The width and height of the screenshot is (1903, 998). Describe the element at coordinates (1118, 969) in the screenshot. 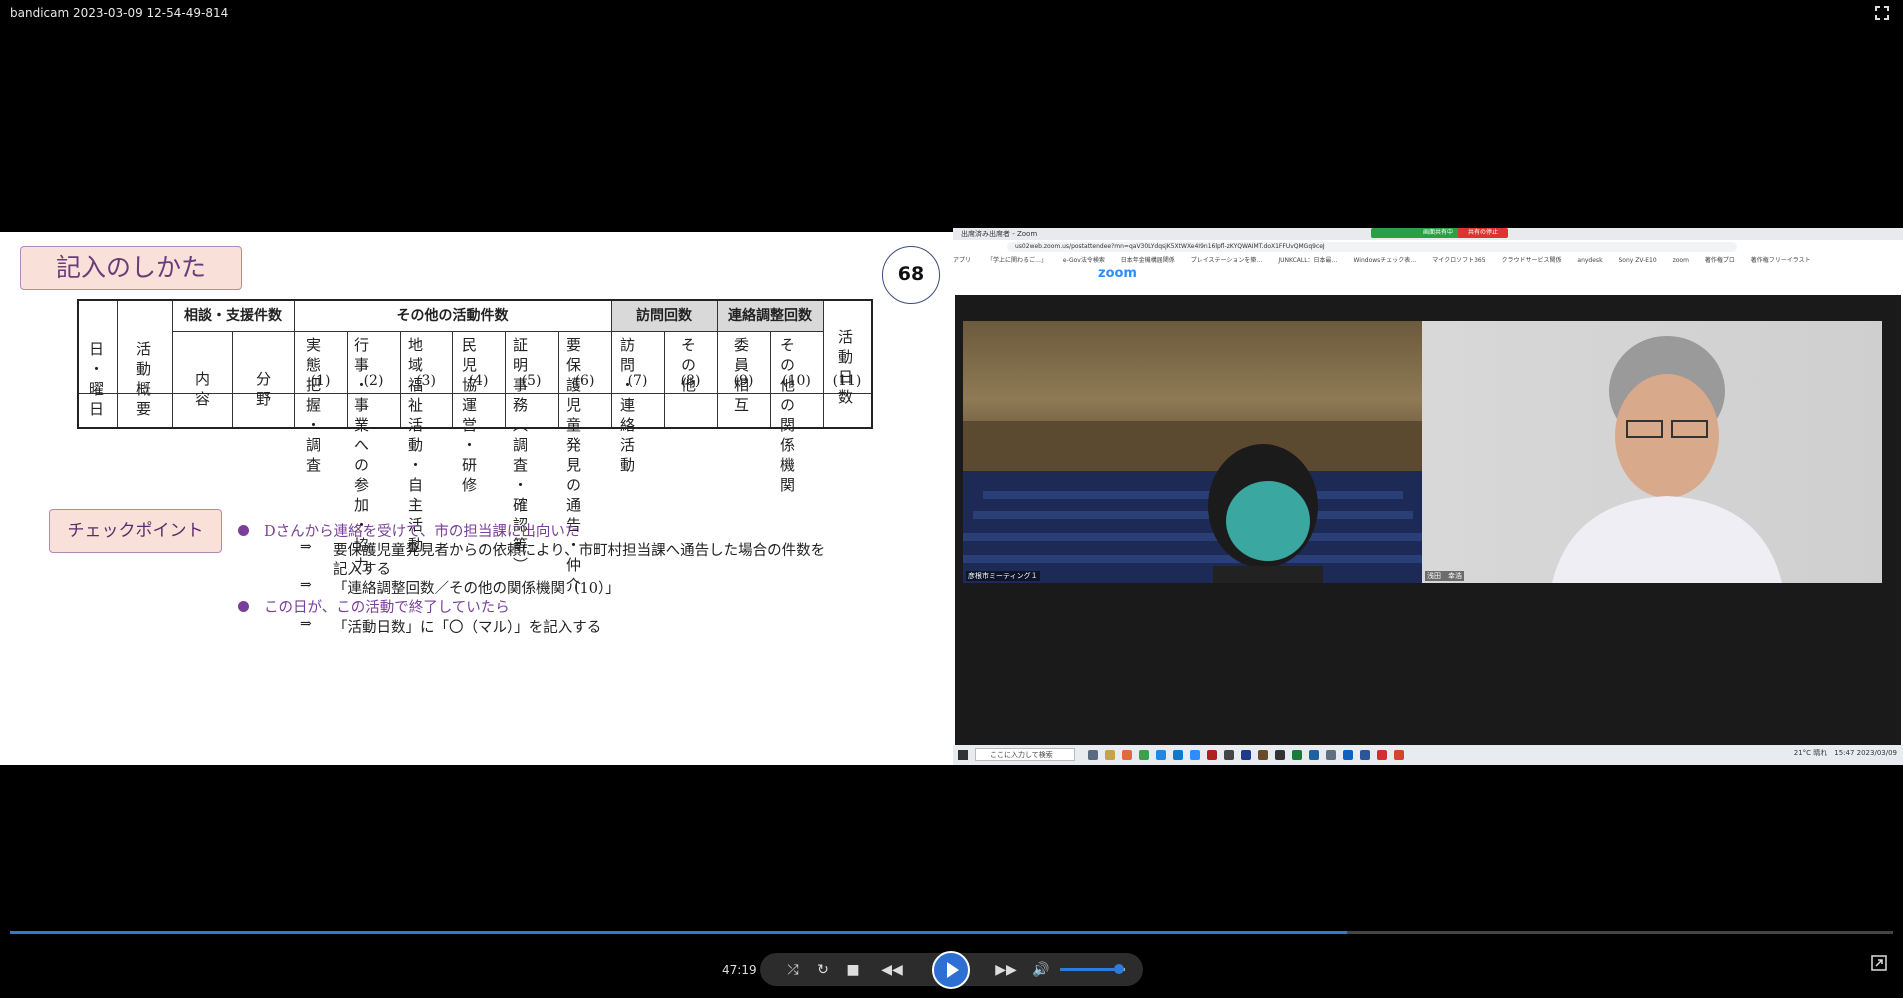

I see `volume-knob` at that location.